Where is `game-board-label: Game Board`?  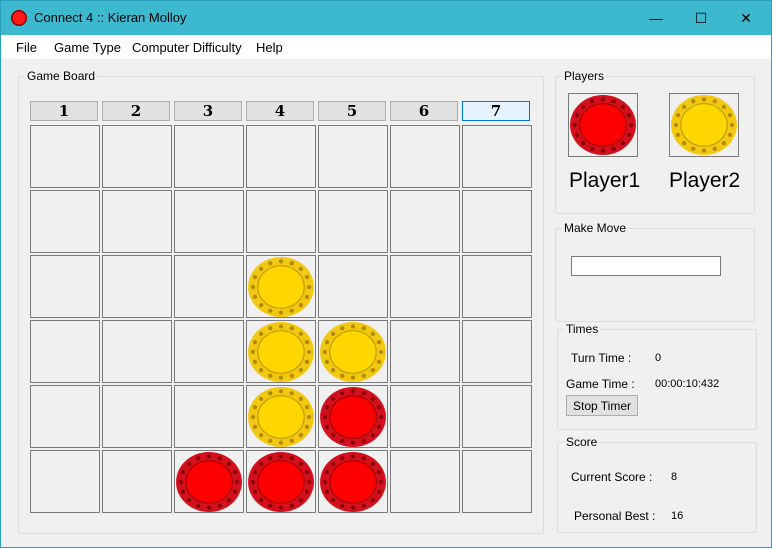 game-board-label: Game Board is located at coordinates (61, 76).